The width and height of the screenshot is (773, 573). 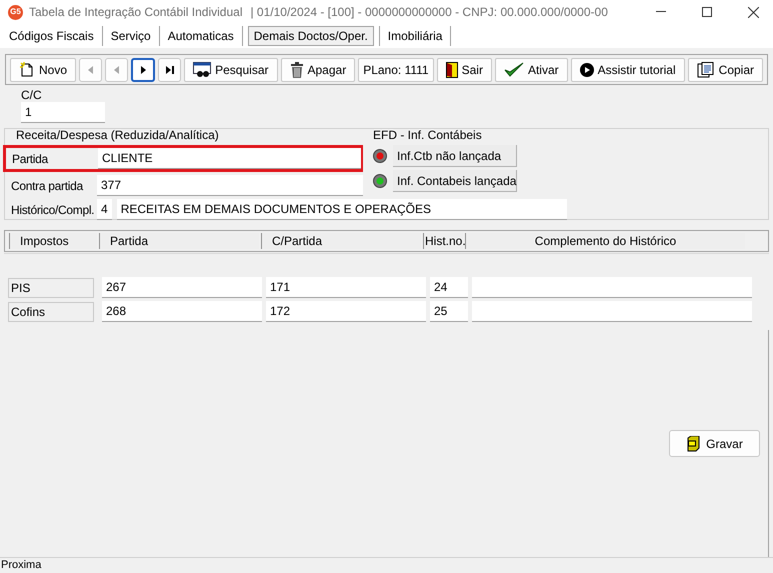 I want to click on table-cell: 172, so click(x=346, y=311).